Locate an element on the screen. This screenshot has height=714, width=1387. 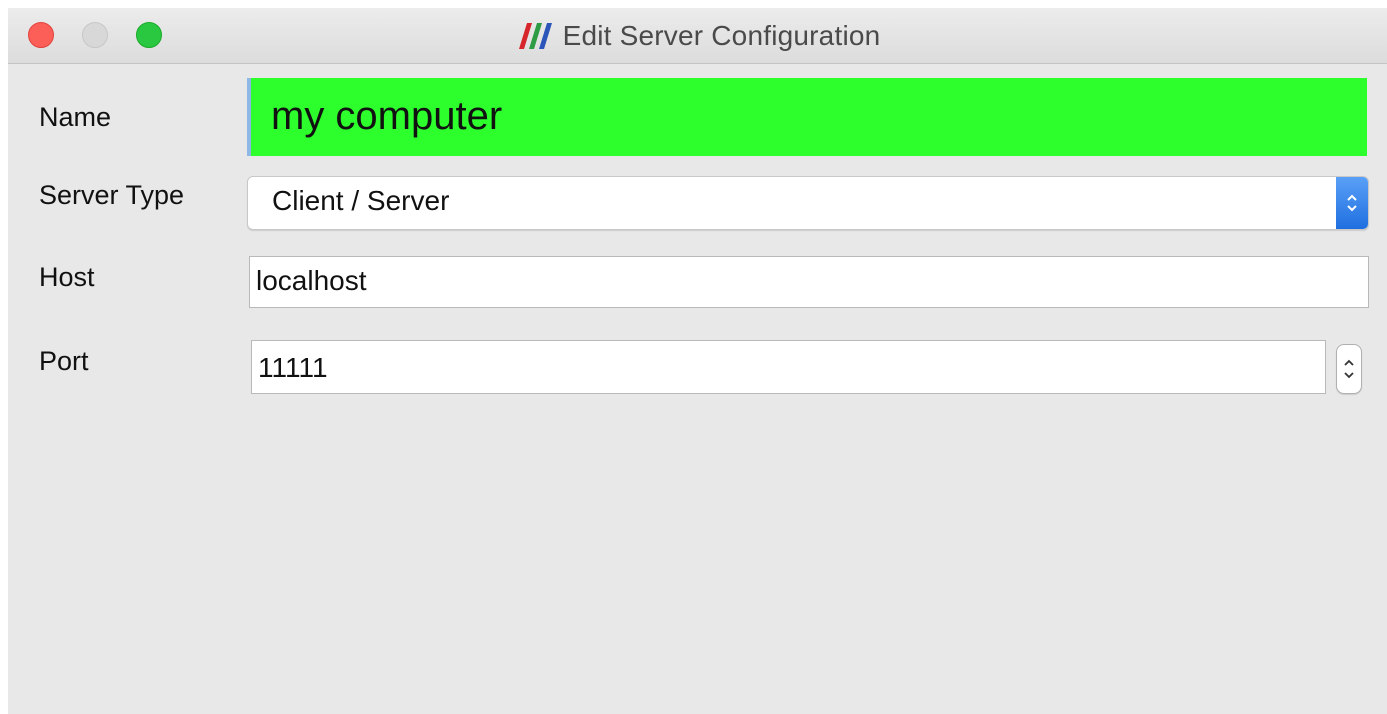
title-bar: Edit Server Configuration is located at coordinates (697, 36).